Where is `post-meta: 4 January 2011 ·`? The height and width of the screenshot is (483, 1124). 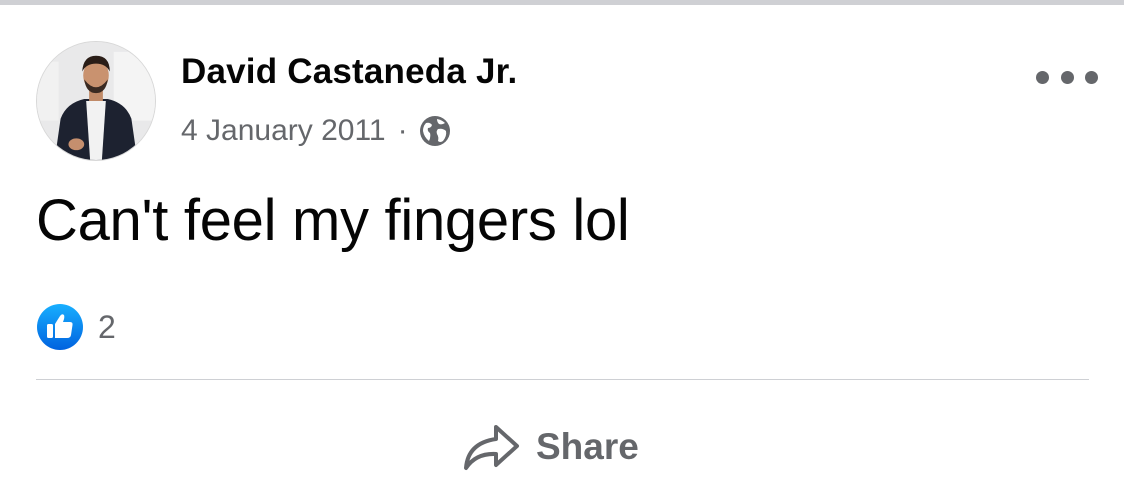
post-meta: 4 January 2011 · is located at coordinates (316, 131).